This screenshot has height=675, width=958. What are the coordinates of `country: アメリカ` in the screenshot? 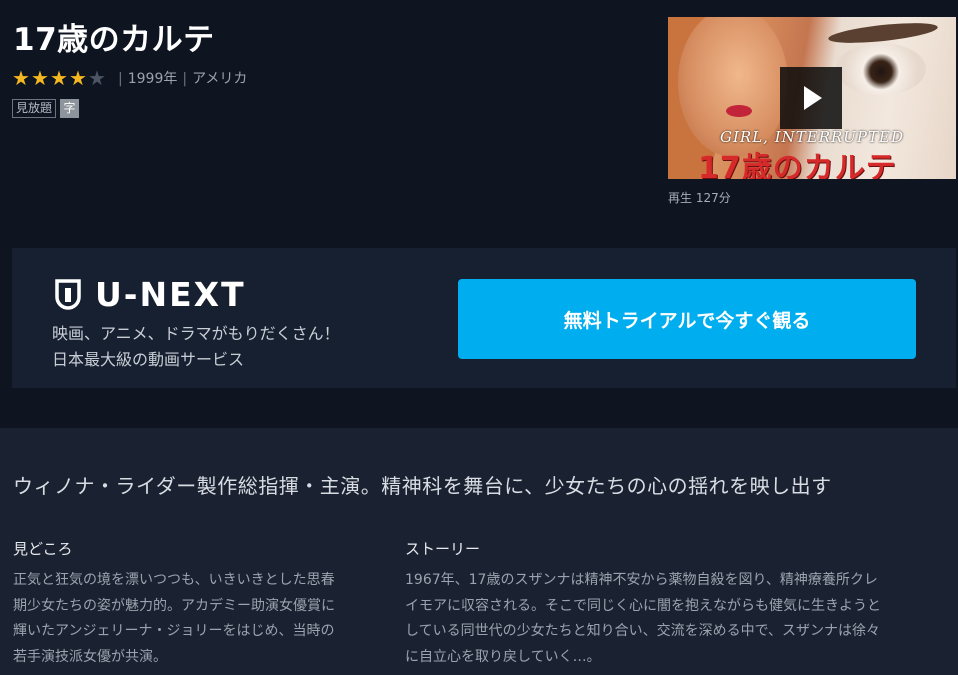 It's located at (220, 79).